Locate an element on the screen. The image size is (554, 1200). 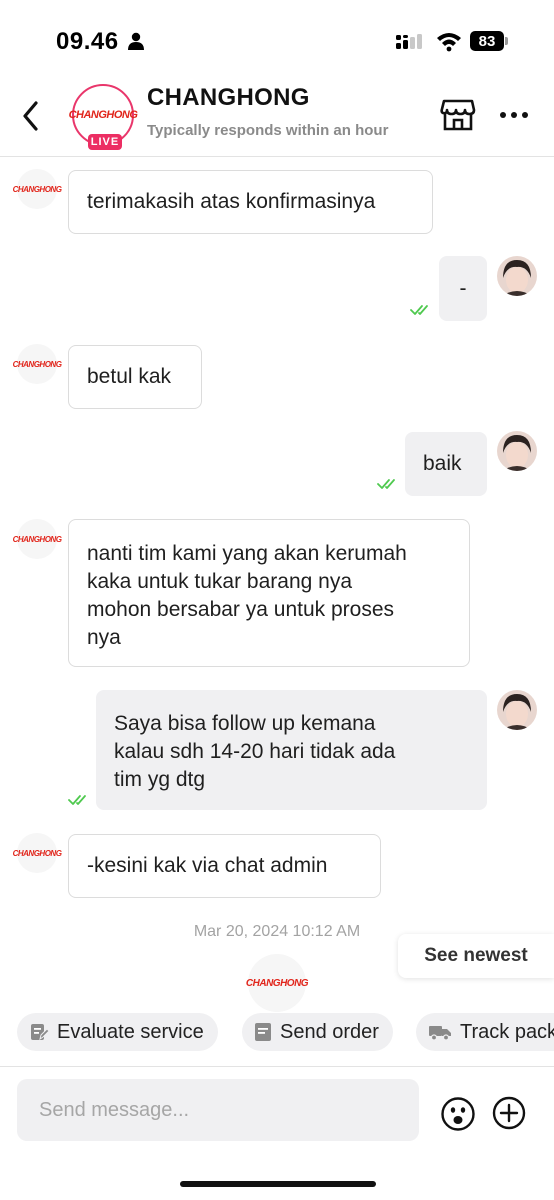
message-text: baik is located at coordinates (442, 463).